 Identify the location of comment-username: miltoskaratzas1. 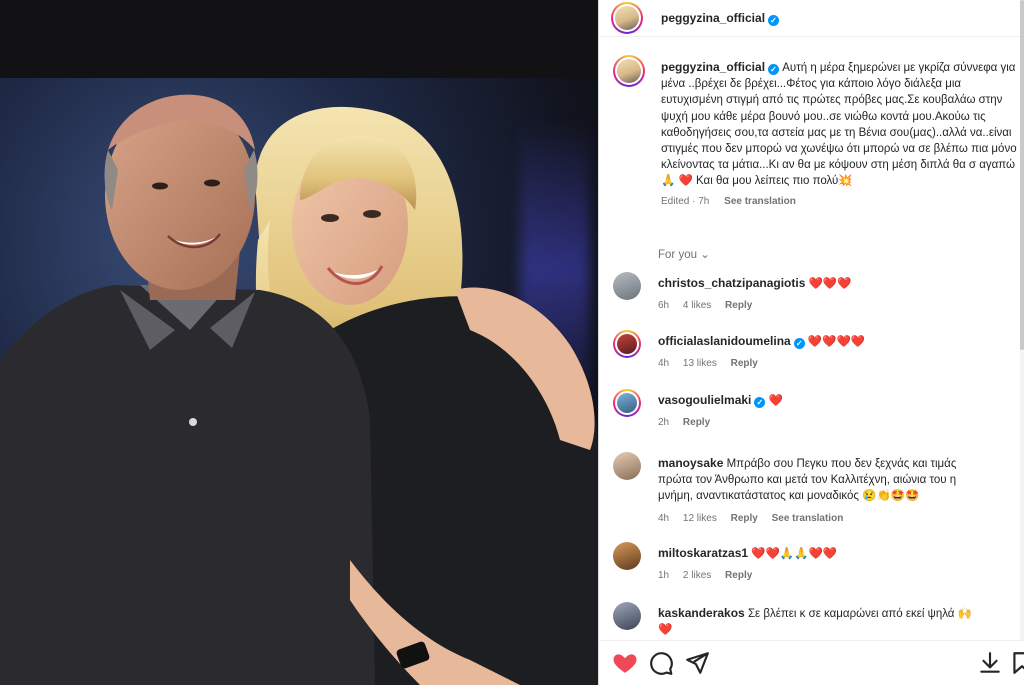
(703, 553).